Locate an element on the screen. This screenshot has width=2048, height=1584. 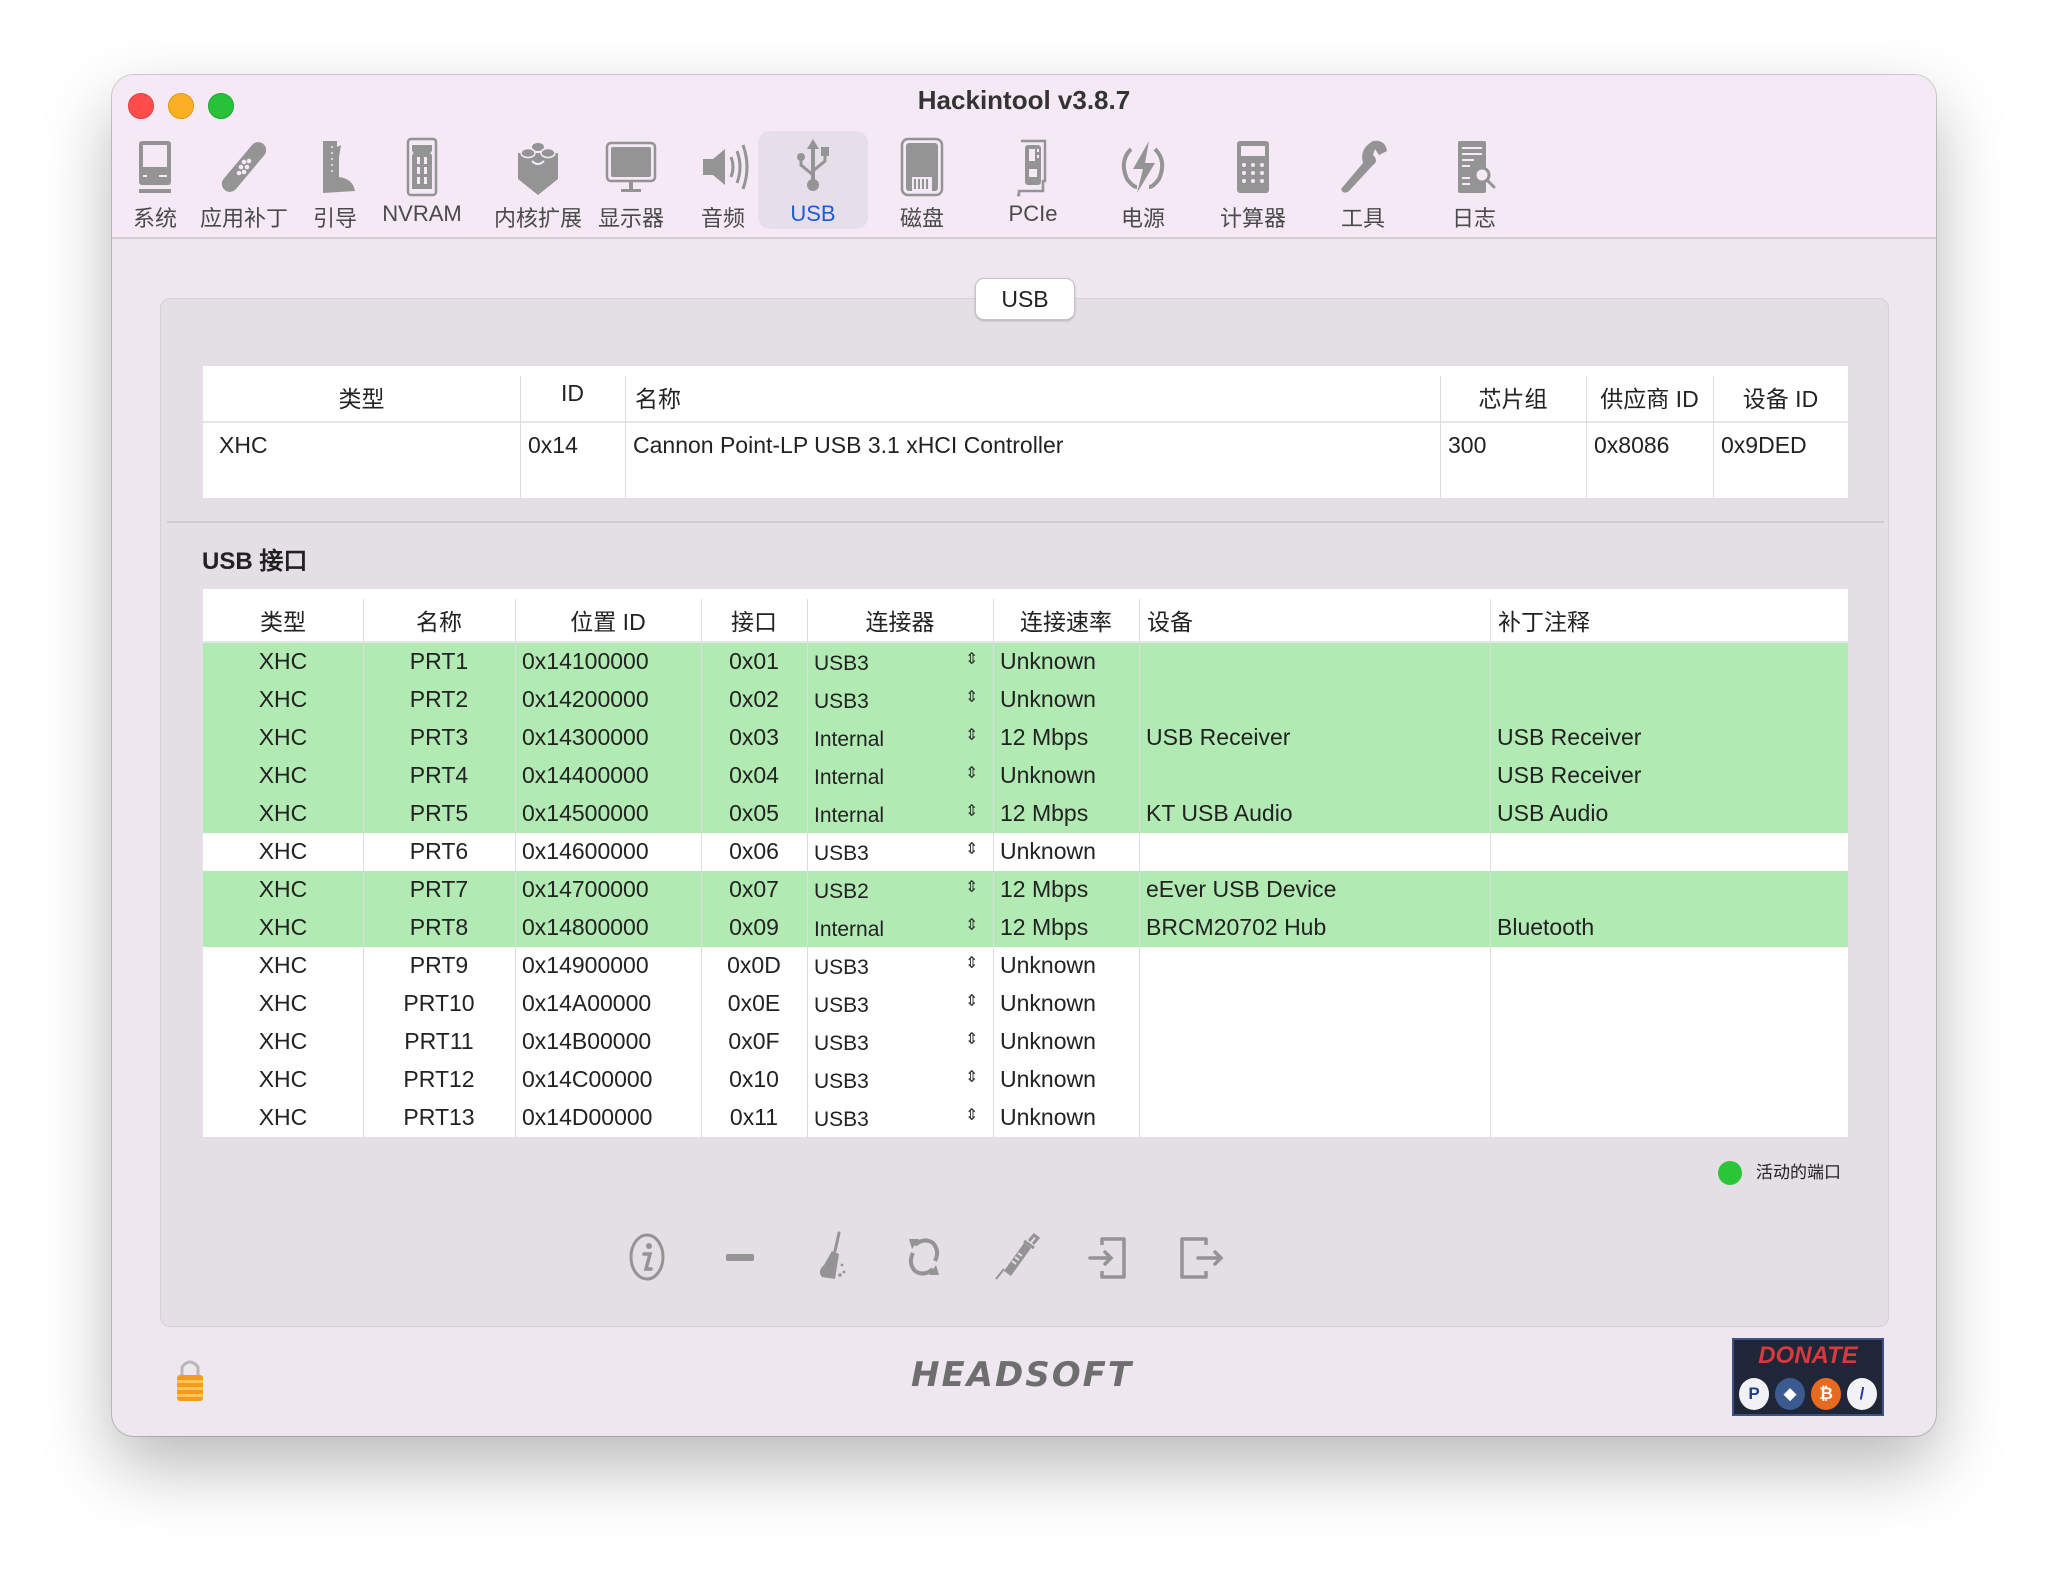
port-cell-connector: USB2 is located at coordinates (841, 892).